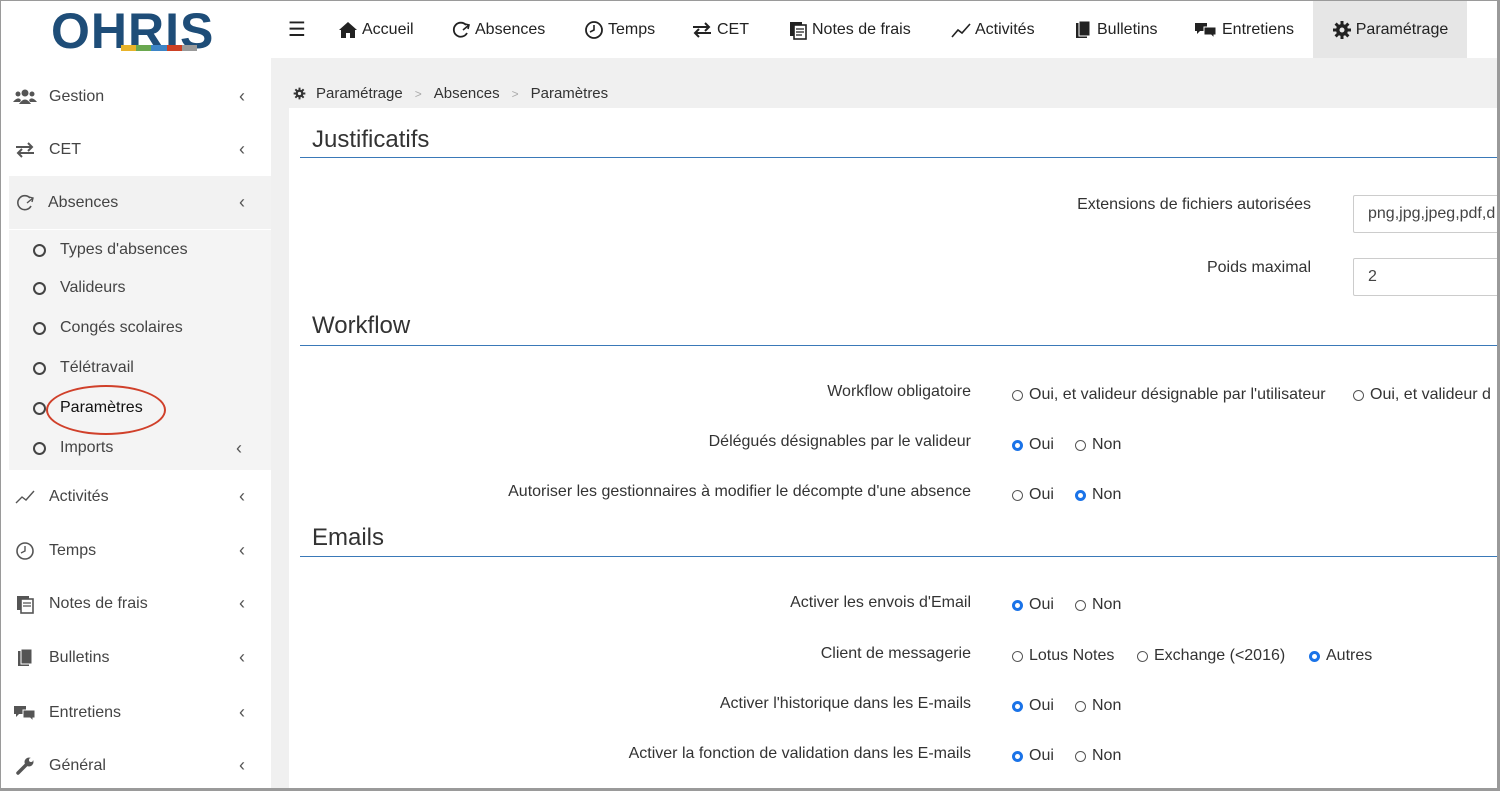 This screenshot has width=1500, height=791. Describe the element at coordinates (1425, 214) in the screenshot. I see `extensions-input: png,jpg,jpeg,pdf,d` at that location.